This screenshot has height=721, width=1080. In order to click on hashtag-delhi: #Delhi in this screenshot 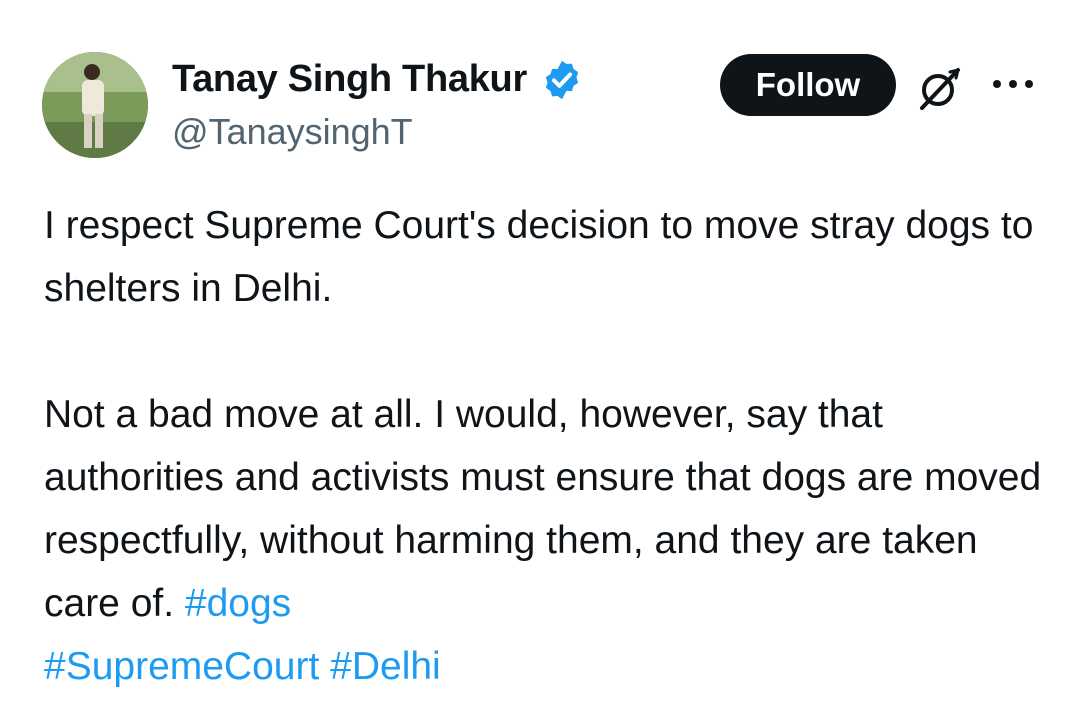, I will do `click(385, 666)`.